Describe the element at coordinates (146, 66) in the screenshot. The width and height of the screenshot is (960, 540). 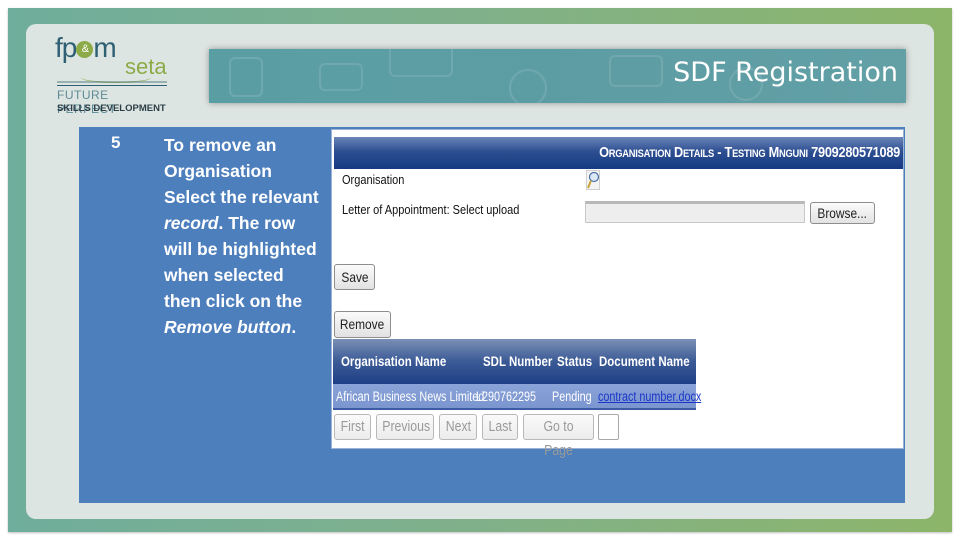
I see `logo-seta: seta` at that location.